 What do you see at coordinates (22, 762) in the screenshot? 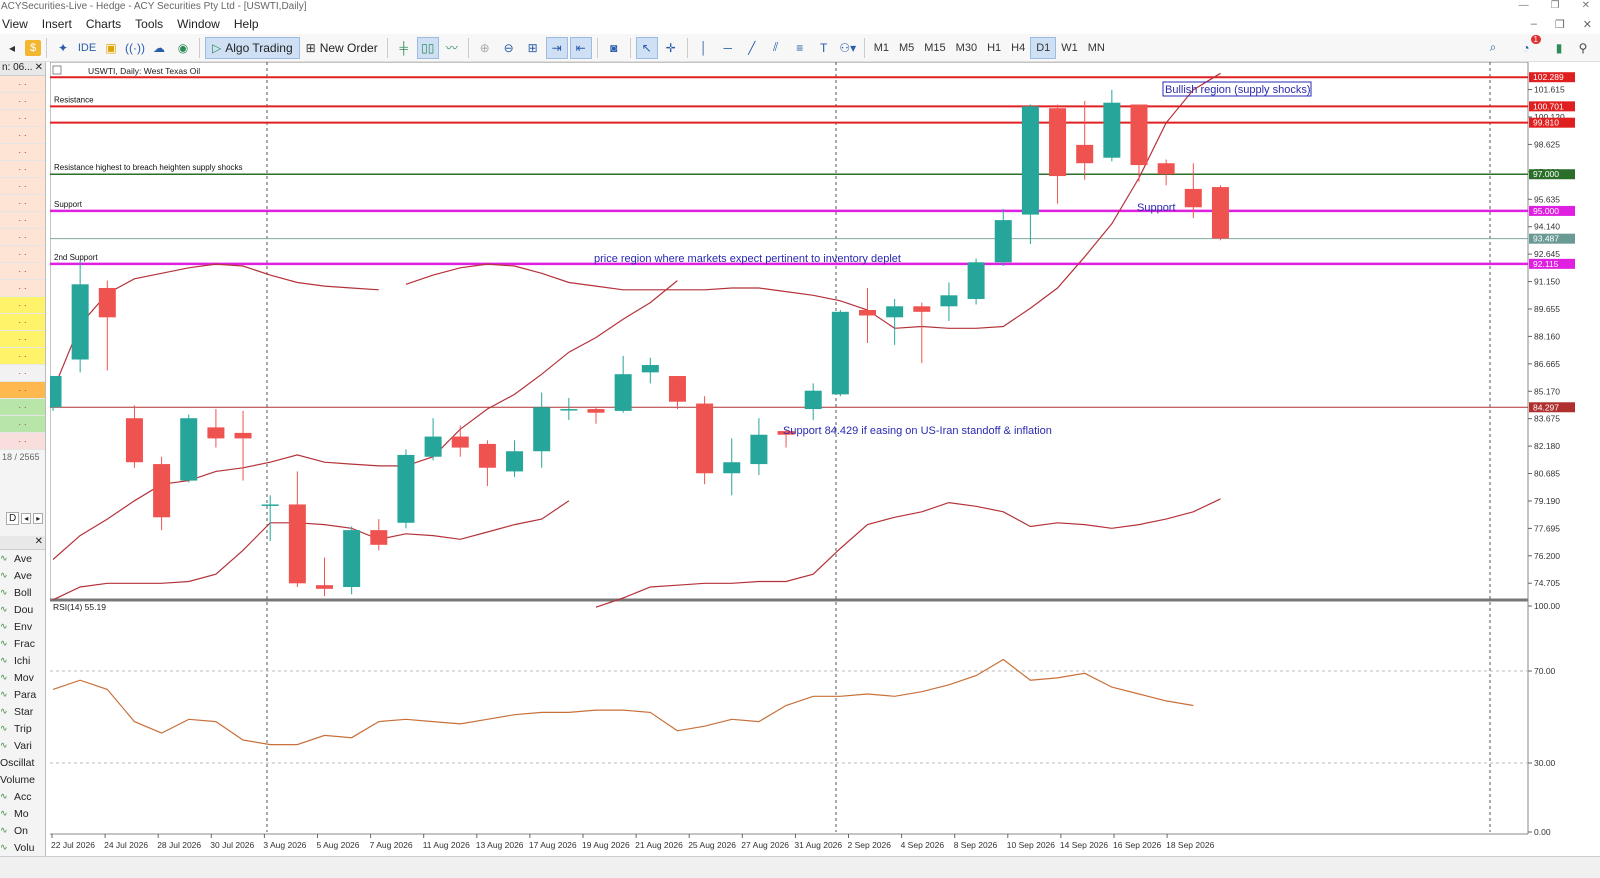
I see `navigator-item: Oscillat` at bounding box center [22, 762].